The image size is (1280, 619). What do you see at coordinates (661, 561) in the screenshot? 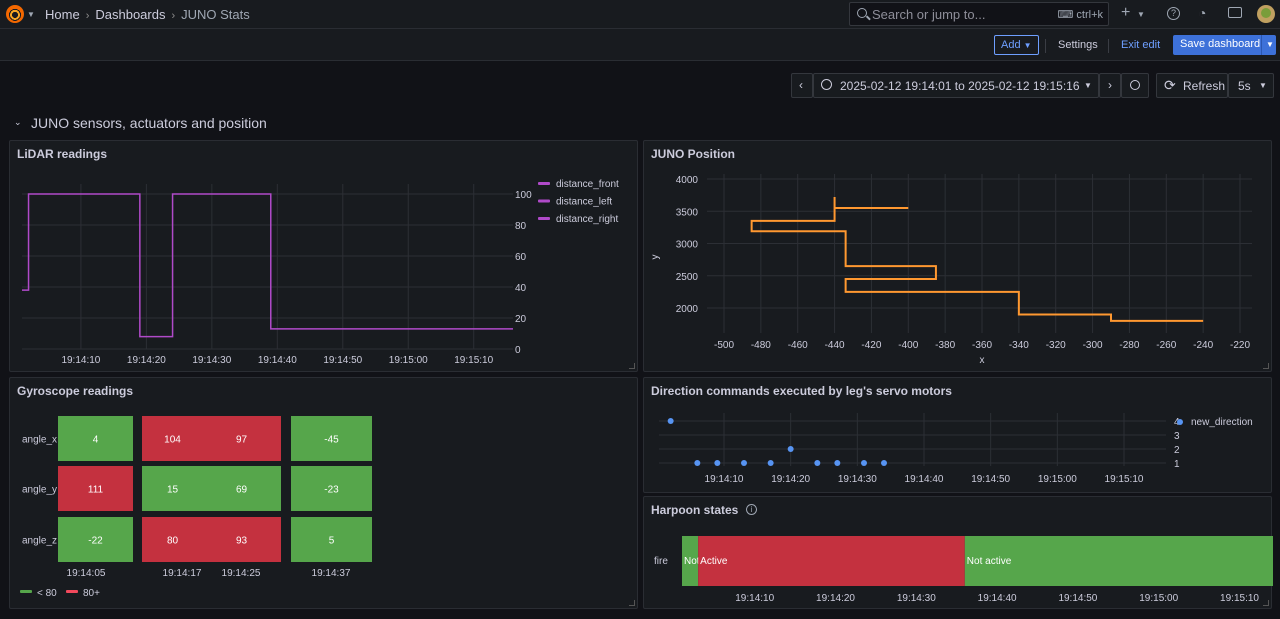
I see `row-label: fire` at bounding box center [661, 561].